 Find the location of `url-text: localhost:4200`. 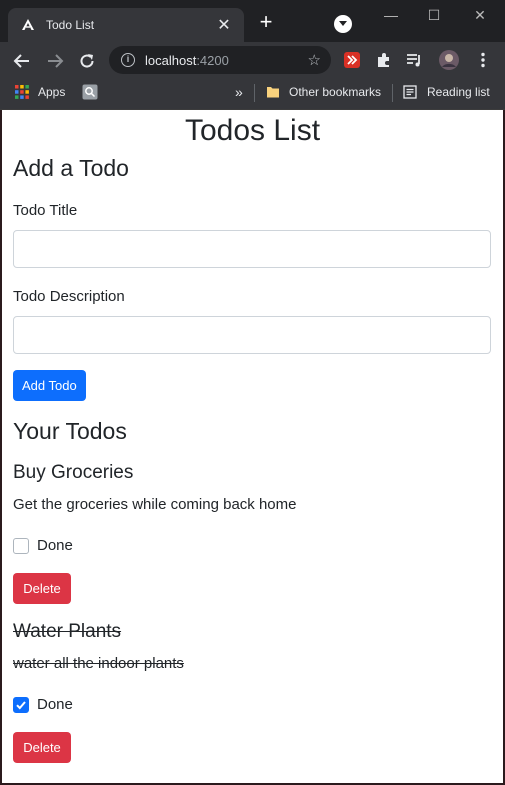

url-text: localhost:4200 is located at coordinates (187, 60).